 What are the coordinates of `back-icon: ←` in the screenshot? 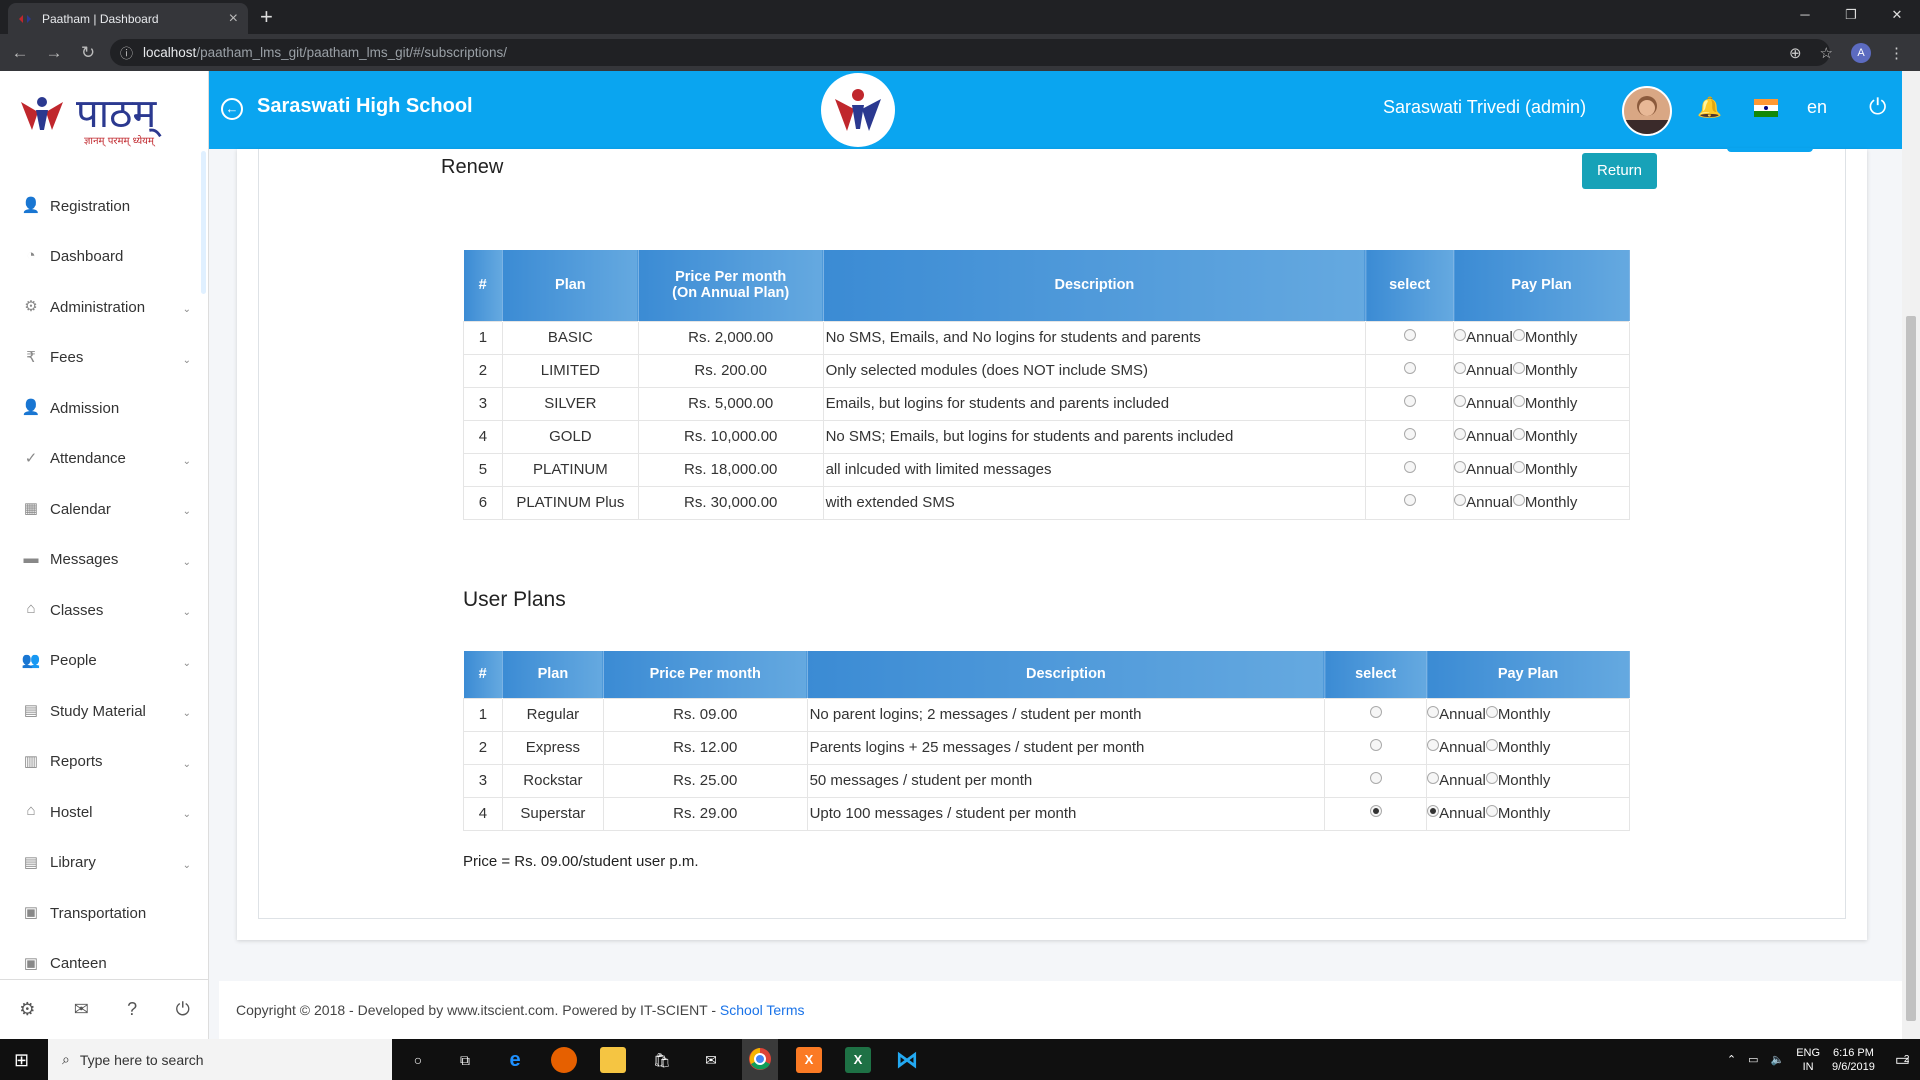 It's located at (20, 53).